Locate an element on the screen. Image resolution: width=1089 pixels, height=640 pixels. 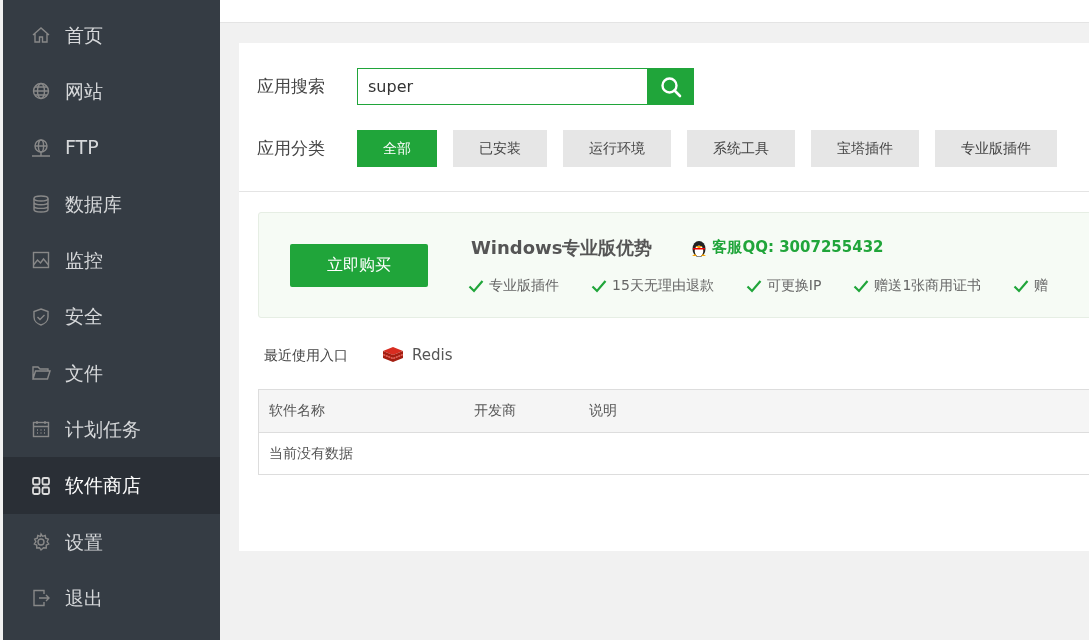
benefit-text: 赠 is located at coordinates (1041, 285).